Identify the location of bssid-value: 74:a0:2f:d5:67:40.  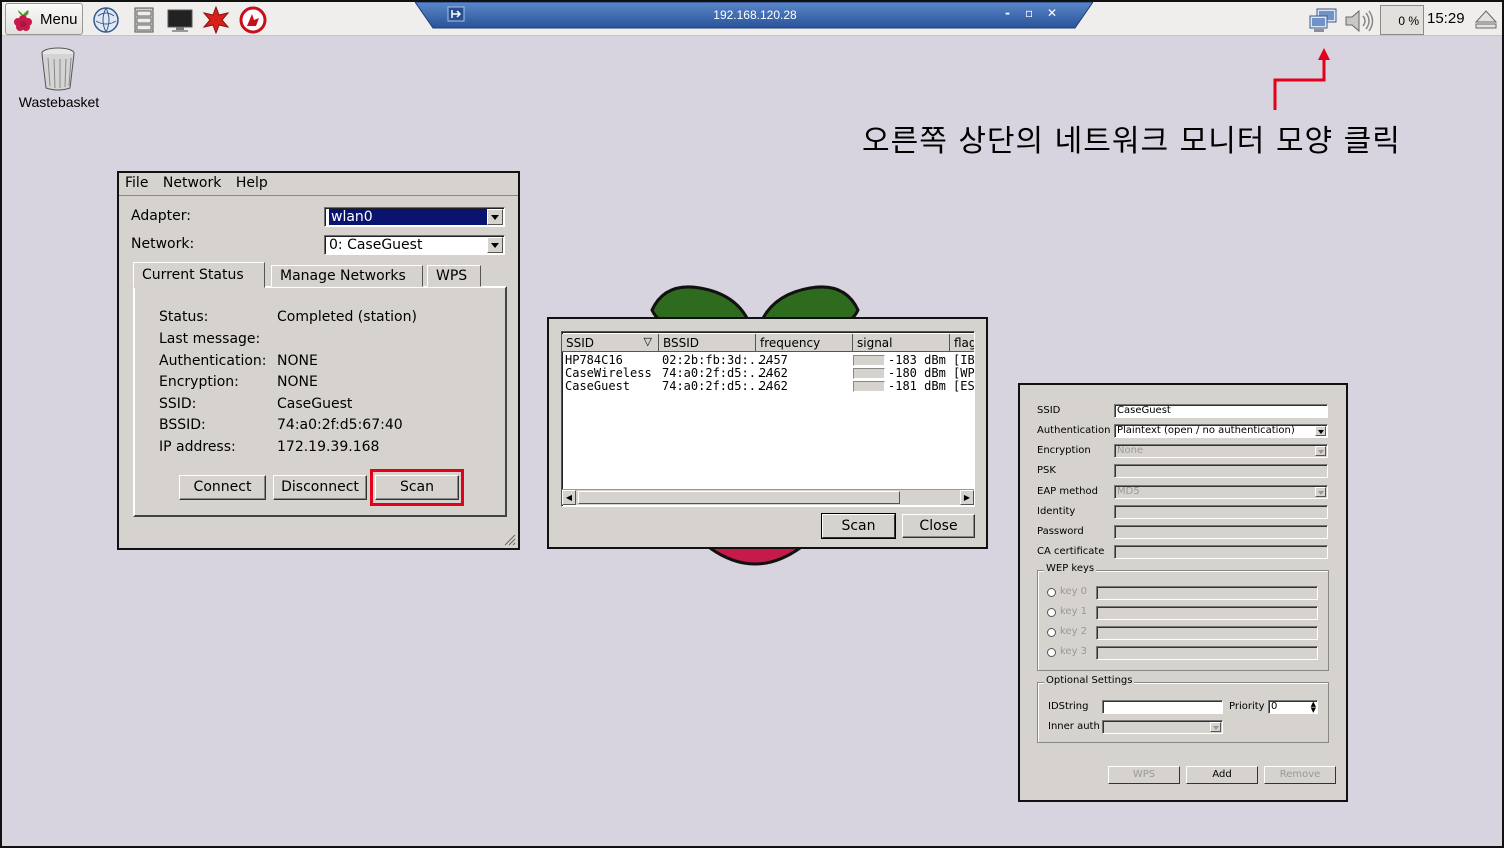
(340, 425).